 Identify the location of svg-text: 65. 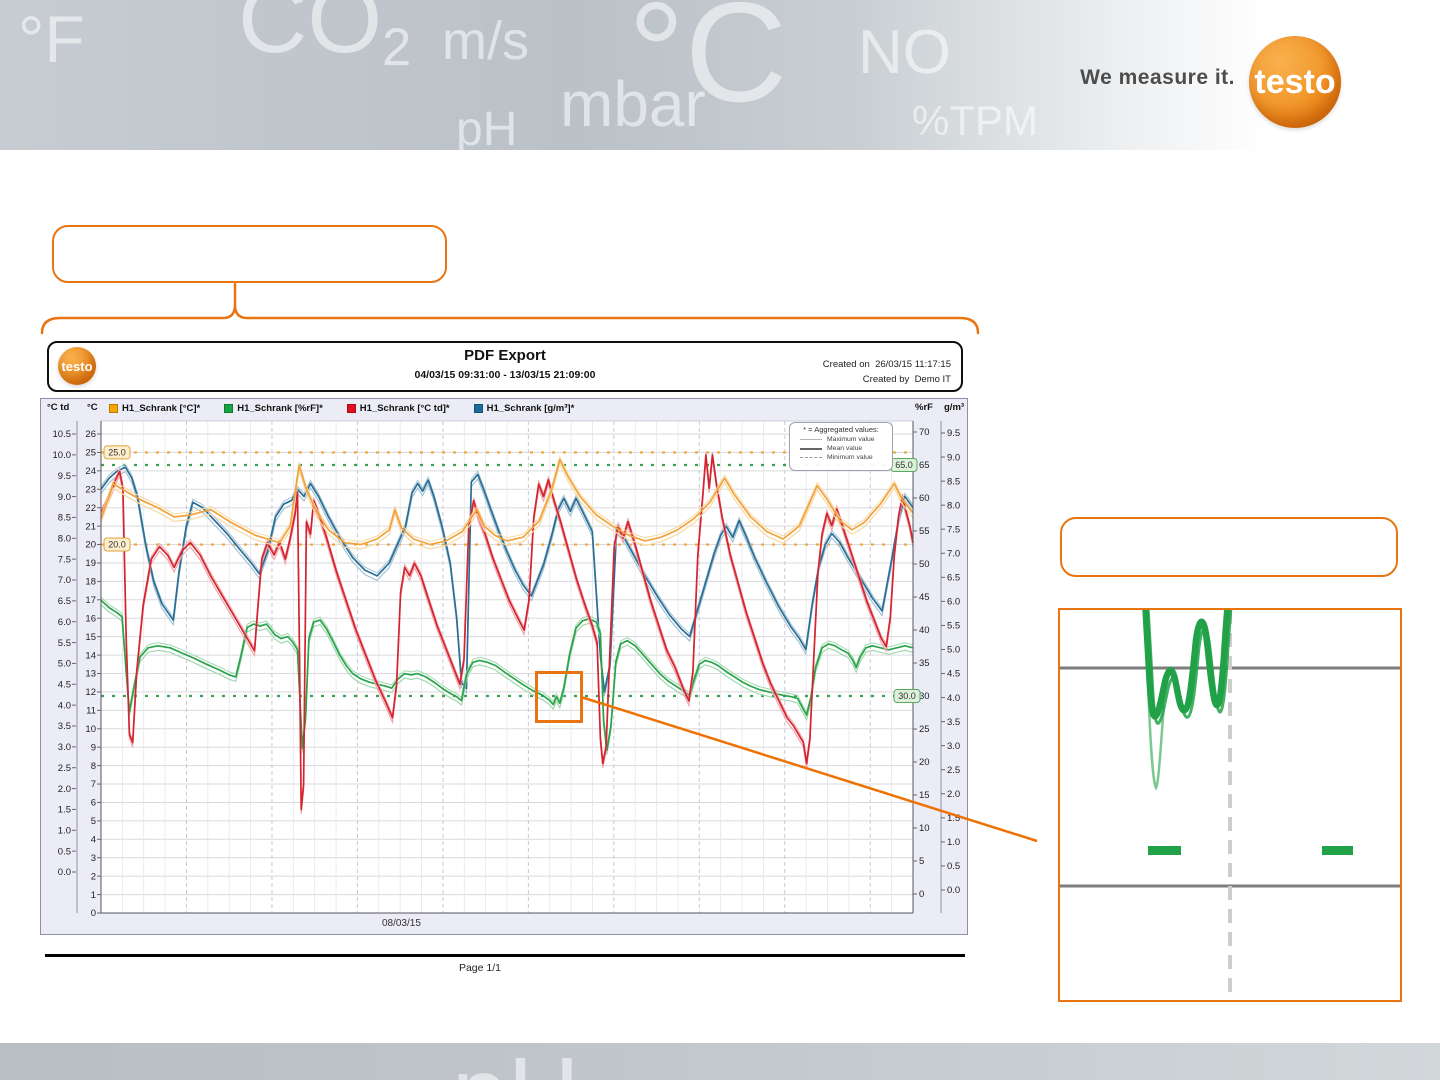
(924, 465).